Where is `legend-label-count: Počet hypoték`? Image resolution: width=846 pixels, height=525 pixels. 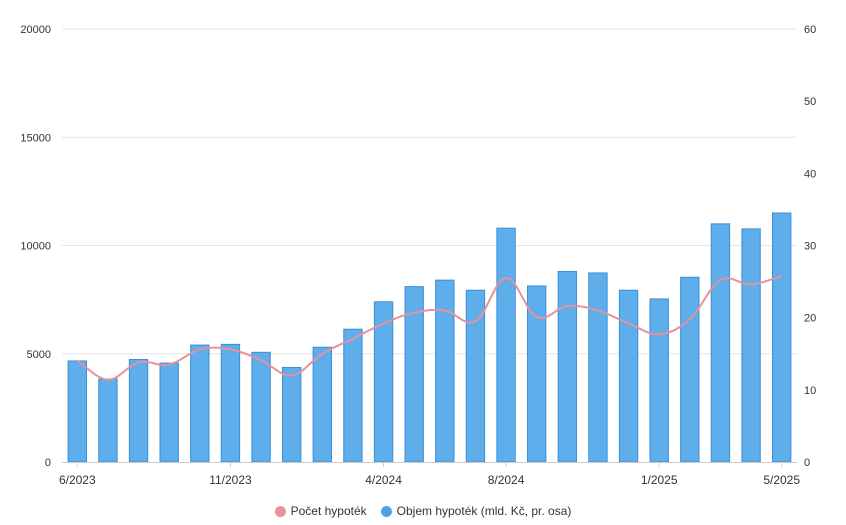 legend-label-count: Počet hypoték is located at coordinates (328, 511).